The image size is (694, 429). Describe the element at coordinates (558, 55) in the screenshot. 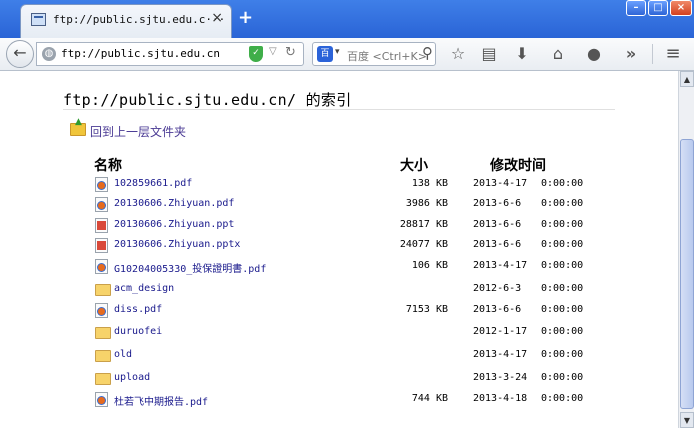

I see `home-icon: ⌂` at that location.